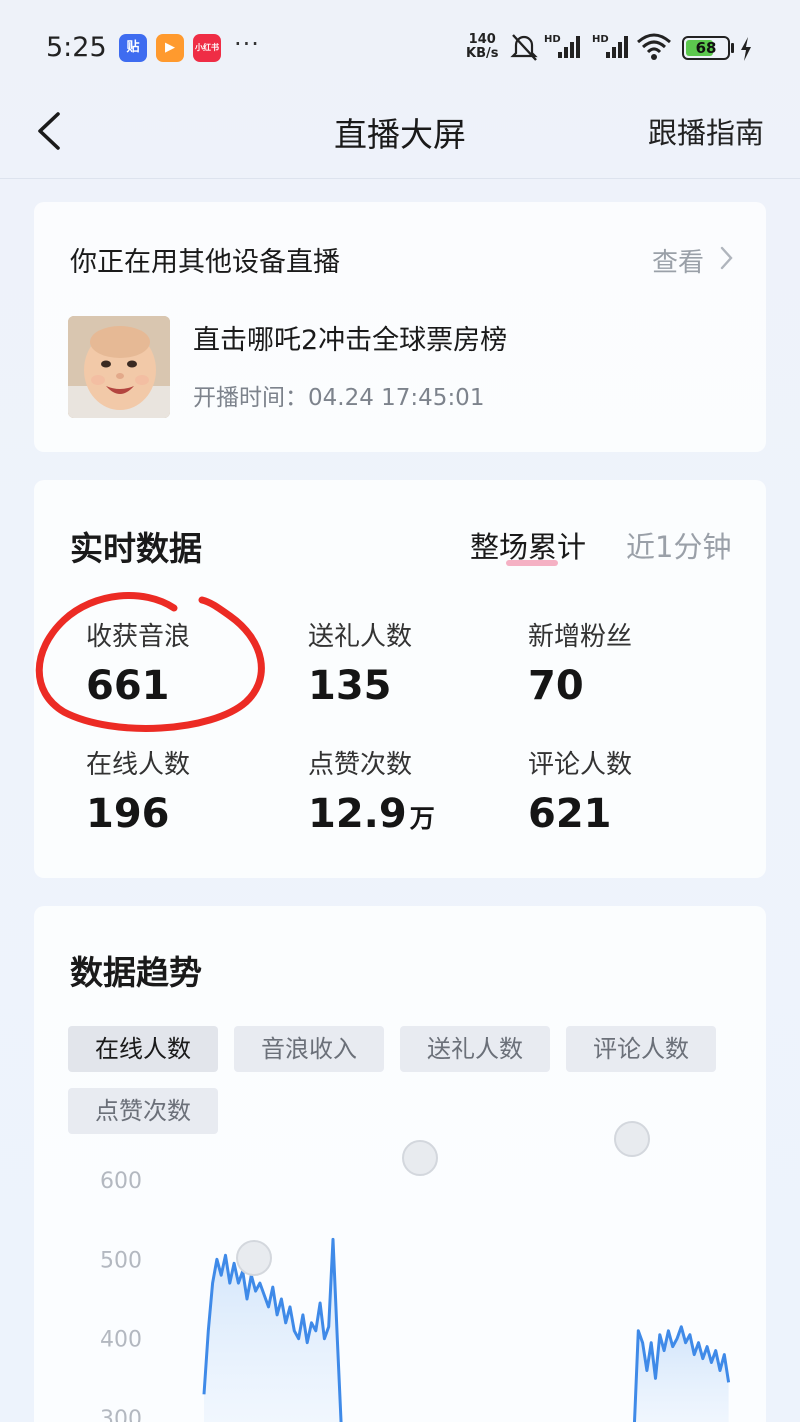 This screenshot has width=800, height=1422. Describe the element at coordinates (580, 765) in the screenshot. I see `metric-label: 评论人数` at that location.